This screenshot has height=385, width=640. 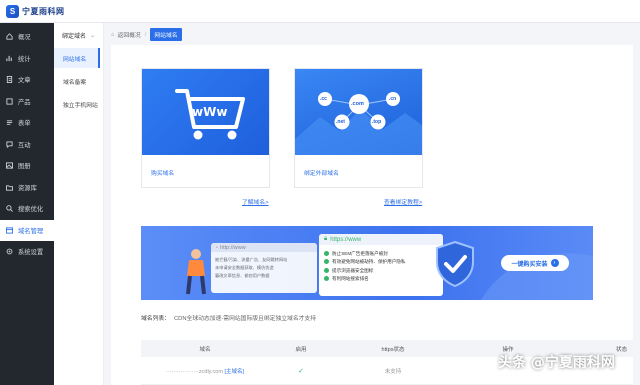 What do you see at coordinates (350, 278) in the screenshot?
I see `benefit-item: 有利网站搜索排名` at bounding box center [350, 278].